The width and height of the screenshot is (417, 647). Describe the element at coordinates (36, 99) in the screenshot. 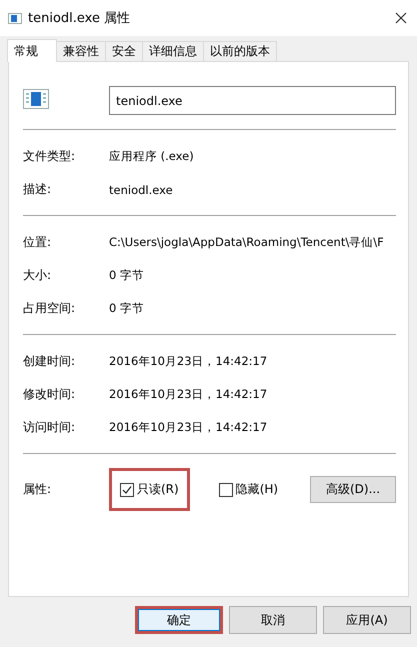

I see `program-icon` at that location.